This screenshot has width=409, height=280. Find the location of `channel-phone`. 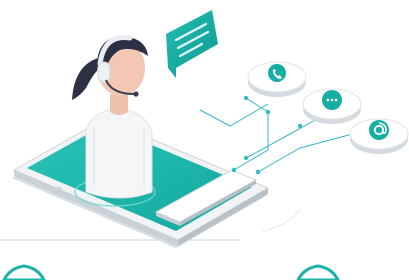

channel-phone is located at coordinates (277, 79).